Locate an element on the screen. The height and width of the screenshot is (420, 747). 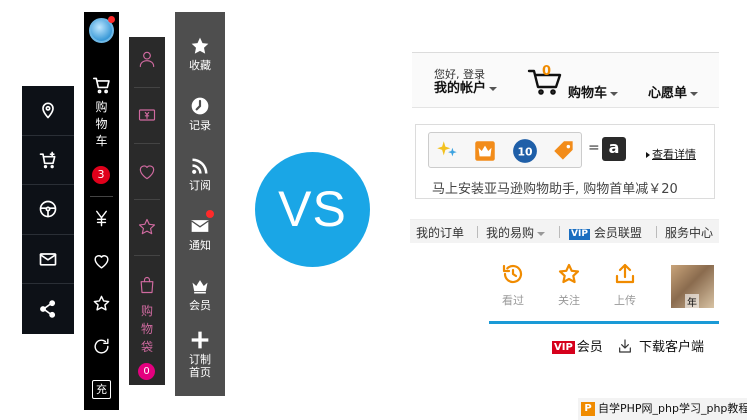
download-client-link: 下载客户端 is located at coordinates (660, 345).